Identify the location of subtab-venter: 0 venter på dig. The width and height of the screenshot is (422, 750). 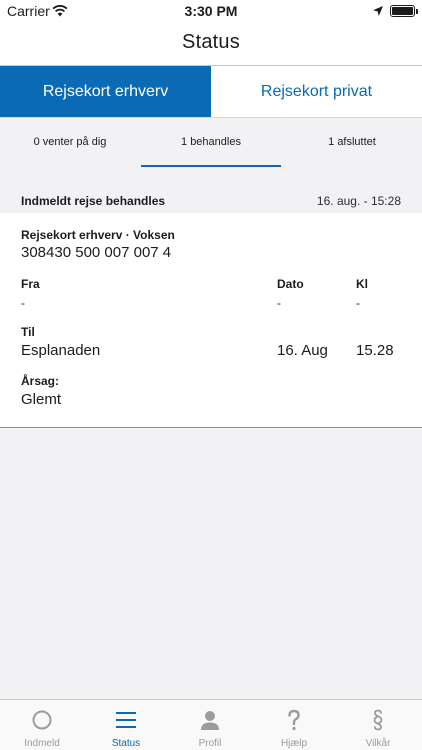
(70, 142).